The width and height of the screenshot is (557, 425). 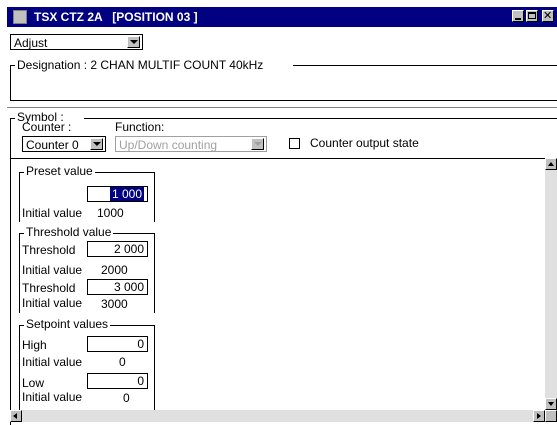 I want to click on threshold2-field: 3 000, so click(x=117, y=287).